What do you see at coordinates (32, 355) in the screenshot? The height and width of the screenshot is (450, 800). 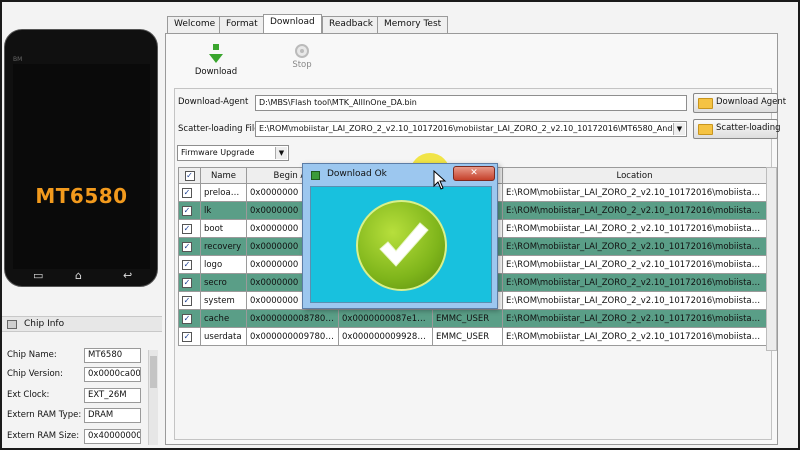 I see `chip-row-label: Chip Name:` at bounding box center [32, 355].